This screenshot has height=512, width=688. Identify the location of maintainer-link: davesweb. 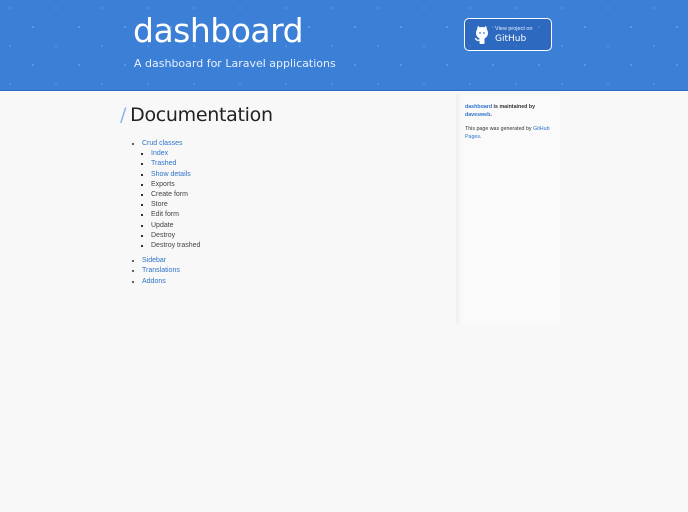
(477, 115).